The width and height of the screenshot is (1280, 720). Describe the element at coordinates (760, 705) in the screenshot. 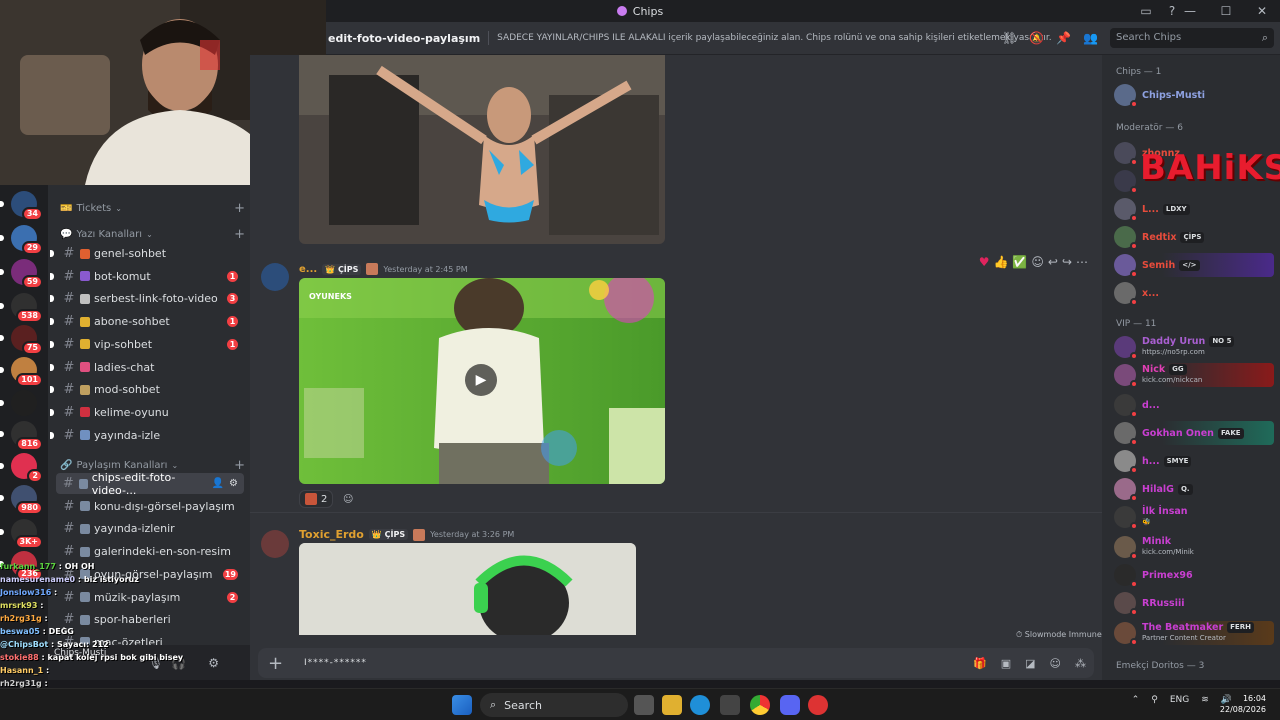

I see `chrome-icon` at that location.